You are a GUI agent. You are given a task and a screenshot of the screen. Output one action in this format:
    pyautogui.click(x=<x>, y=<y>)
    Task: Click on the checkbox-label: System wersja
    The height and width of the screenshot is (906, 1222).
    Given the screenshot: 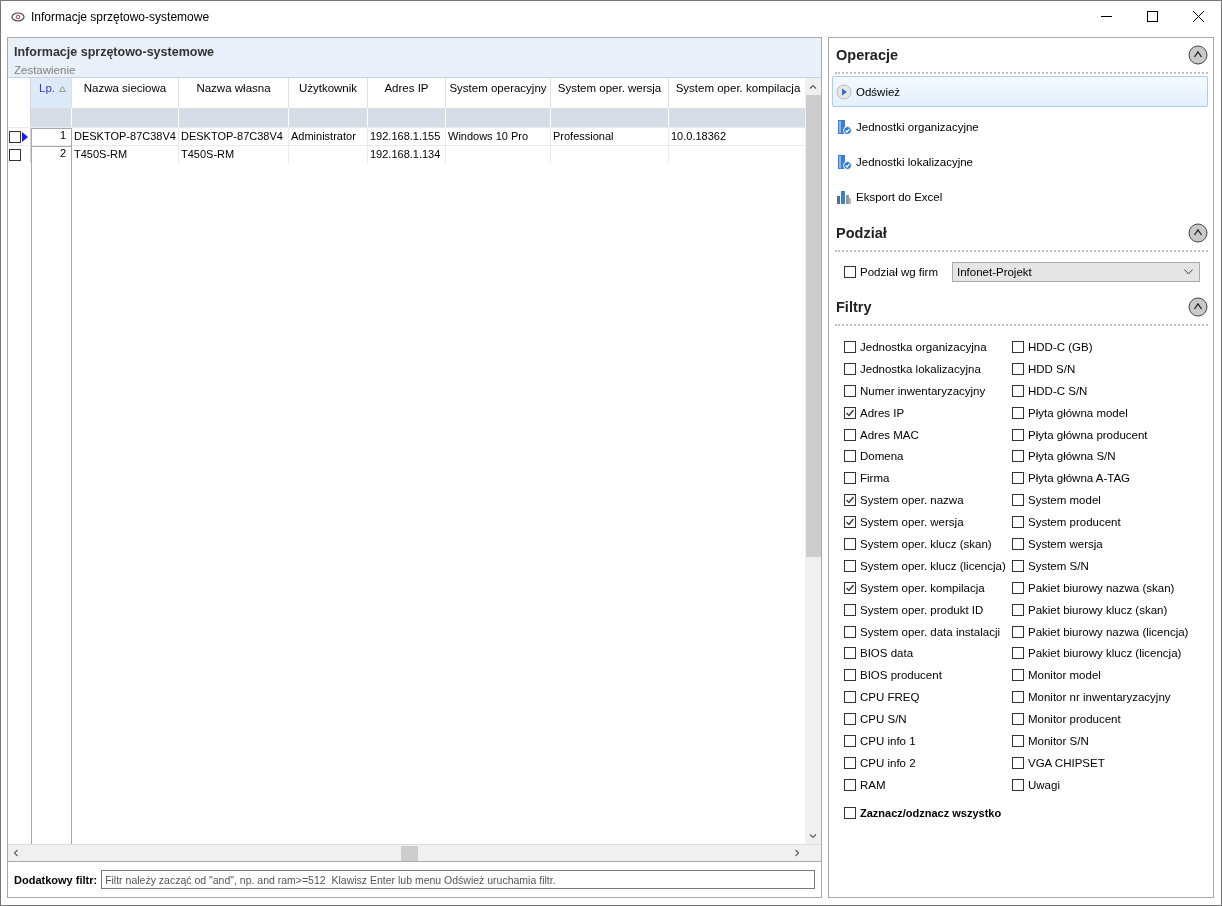 What is the action you would take?
    pyautogui.click(x=1065, y=543)
    